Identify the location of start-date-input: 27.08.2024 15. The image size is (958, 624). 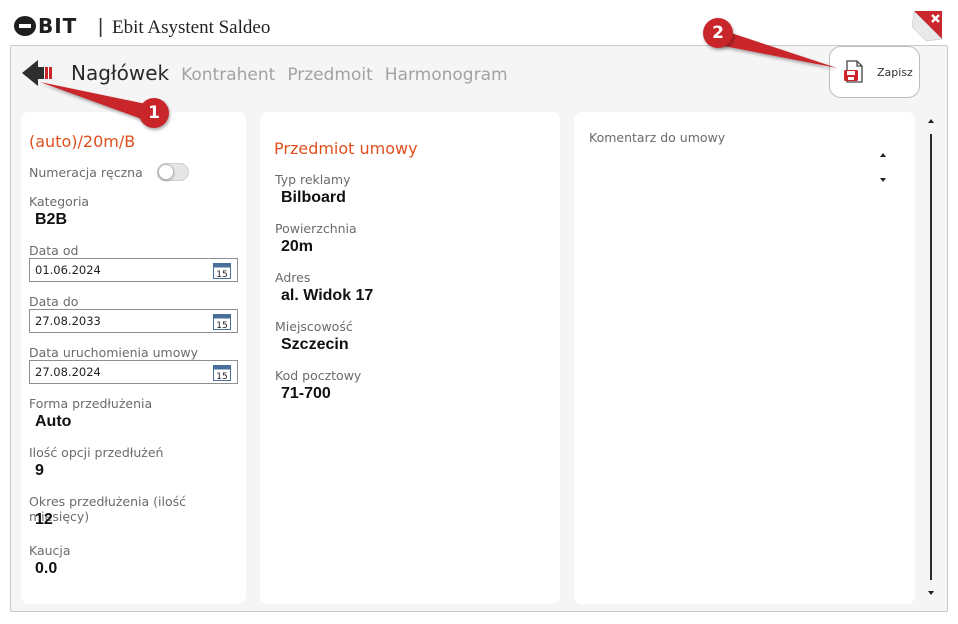
(133, 372).